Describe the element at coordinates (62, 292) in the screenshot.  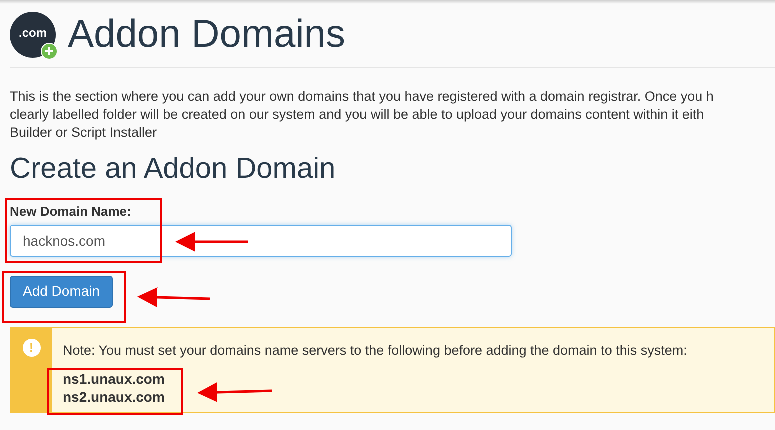
I see `add-domain-button: Add Domain` at that location.